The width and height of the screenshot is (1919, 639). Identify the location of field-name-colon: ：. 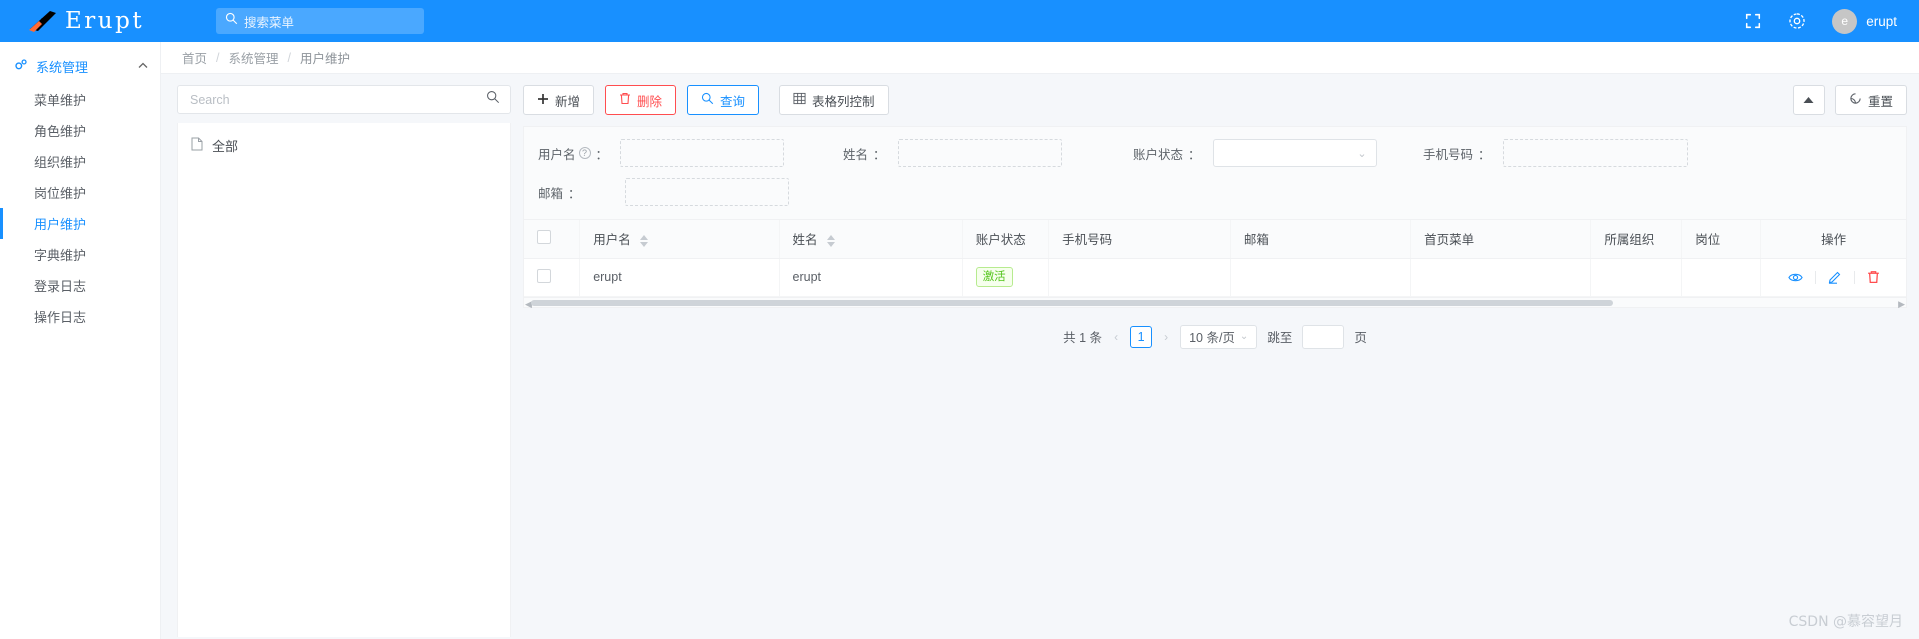
(879, 154).